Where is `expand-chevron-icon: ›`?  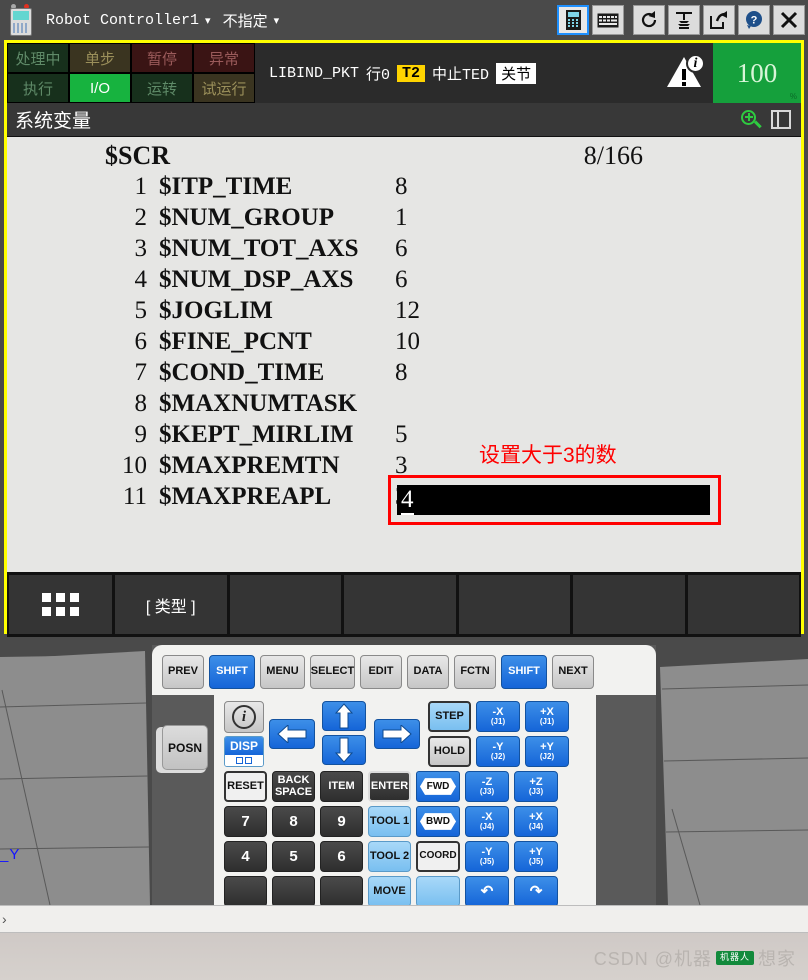
expand-chevron-icon: › is located at coordinates (4, 919).